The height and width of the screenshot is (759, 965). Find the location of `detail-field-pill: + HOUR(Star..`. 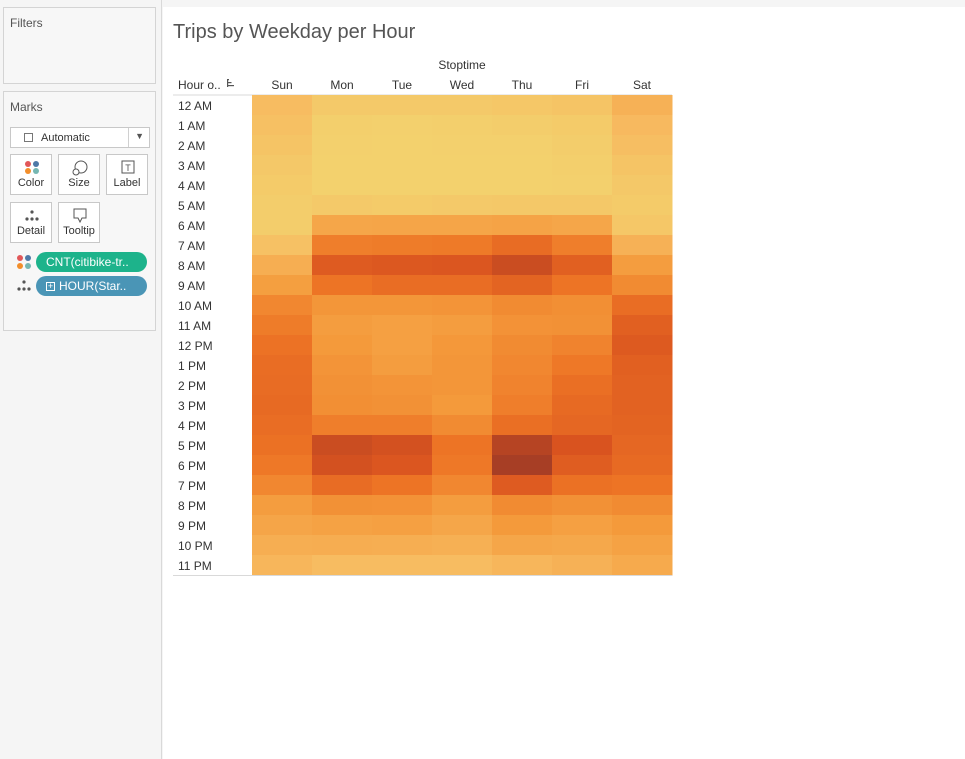

detail-field-pill: + HOUR(Star.. is located at coordinates (91, 286).